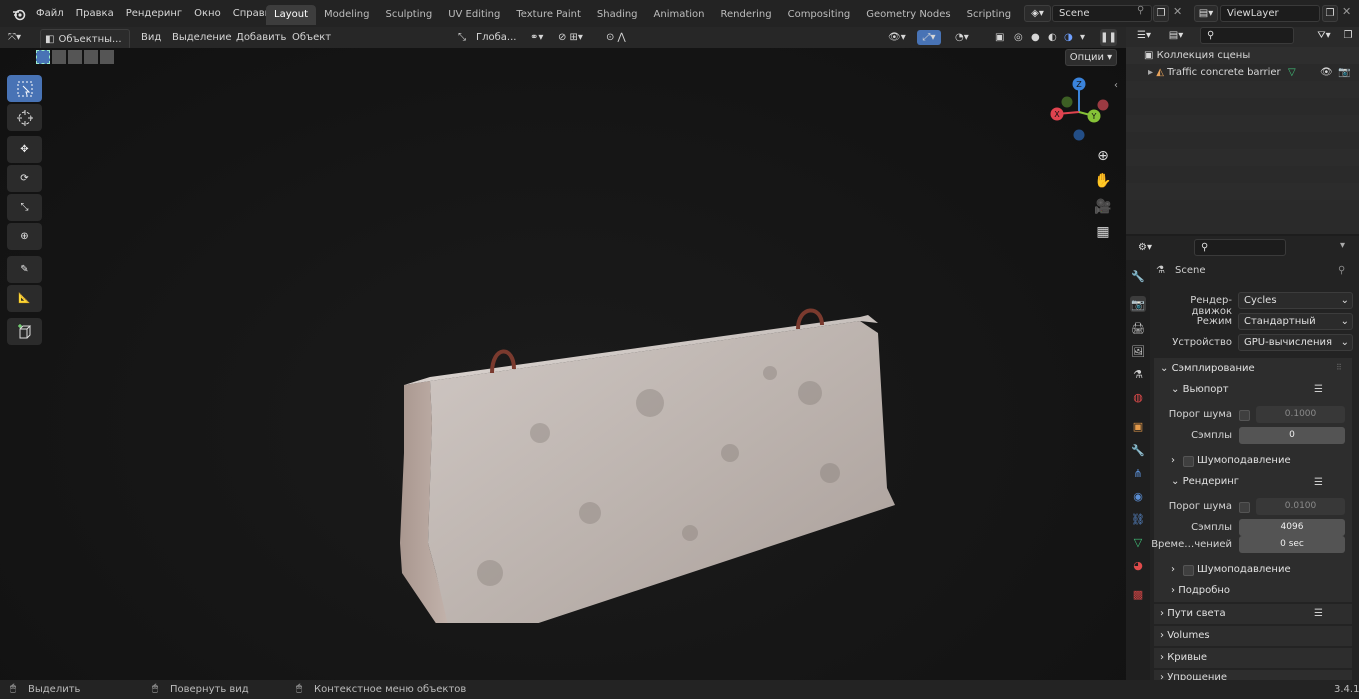  Describe the element at coordinates (107, 57) in the screenshot. I see `select-intersect-icon` at that location.